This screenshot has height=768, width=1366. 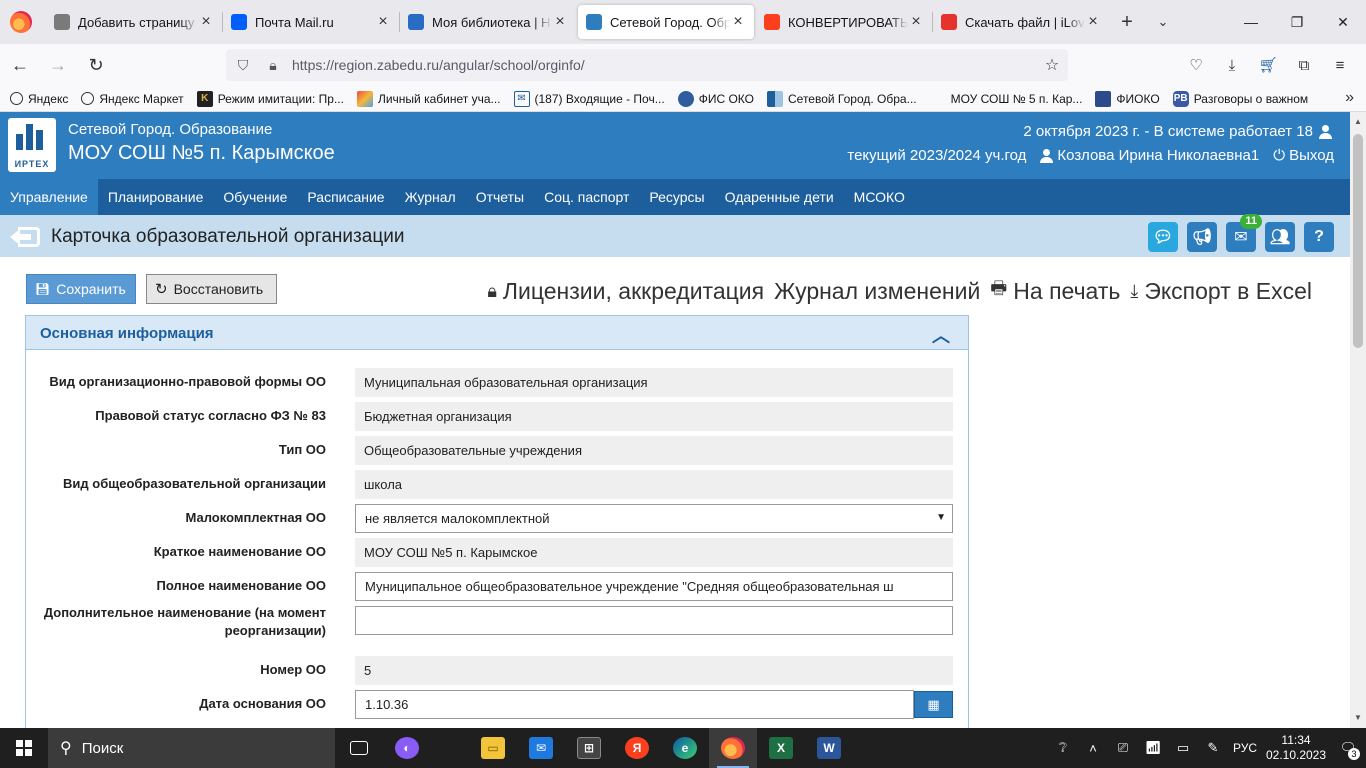 I want to click on dropdown-arrow-icon: ▼, so click(x=941, y=517).